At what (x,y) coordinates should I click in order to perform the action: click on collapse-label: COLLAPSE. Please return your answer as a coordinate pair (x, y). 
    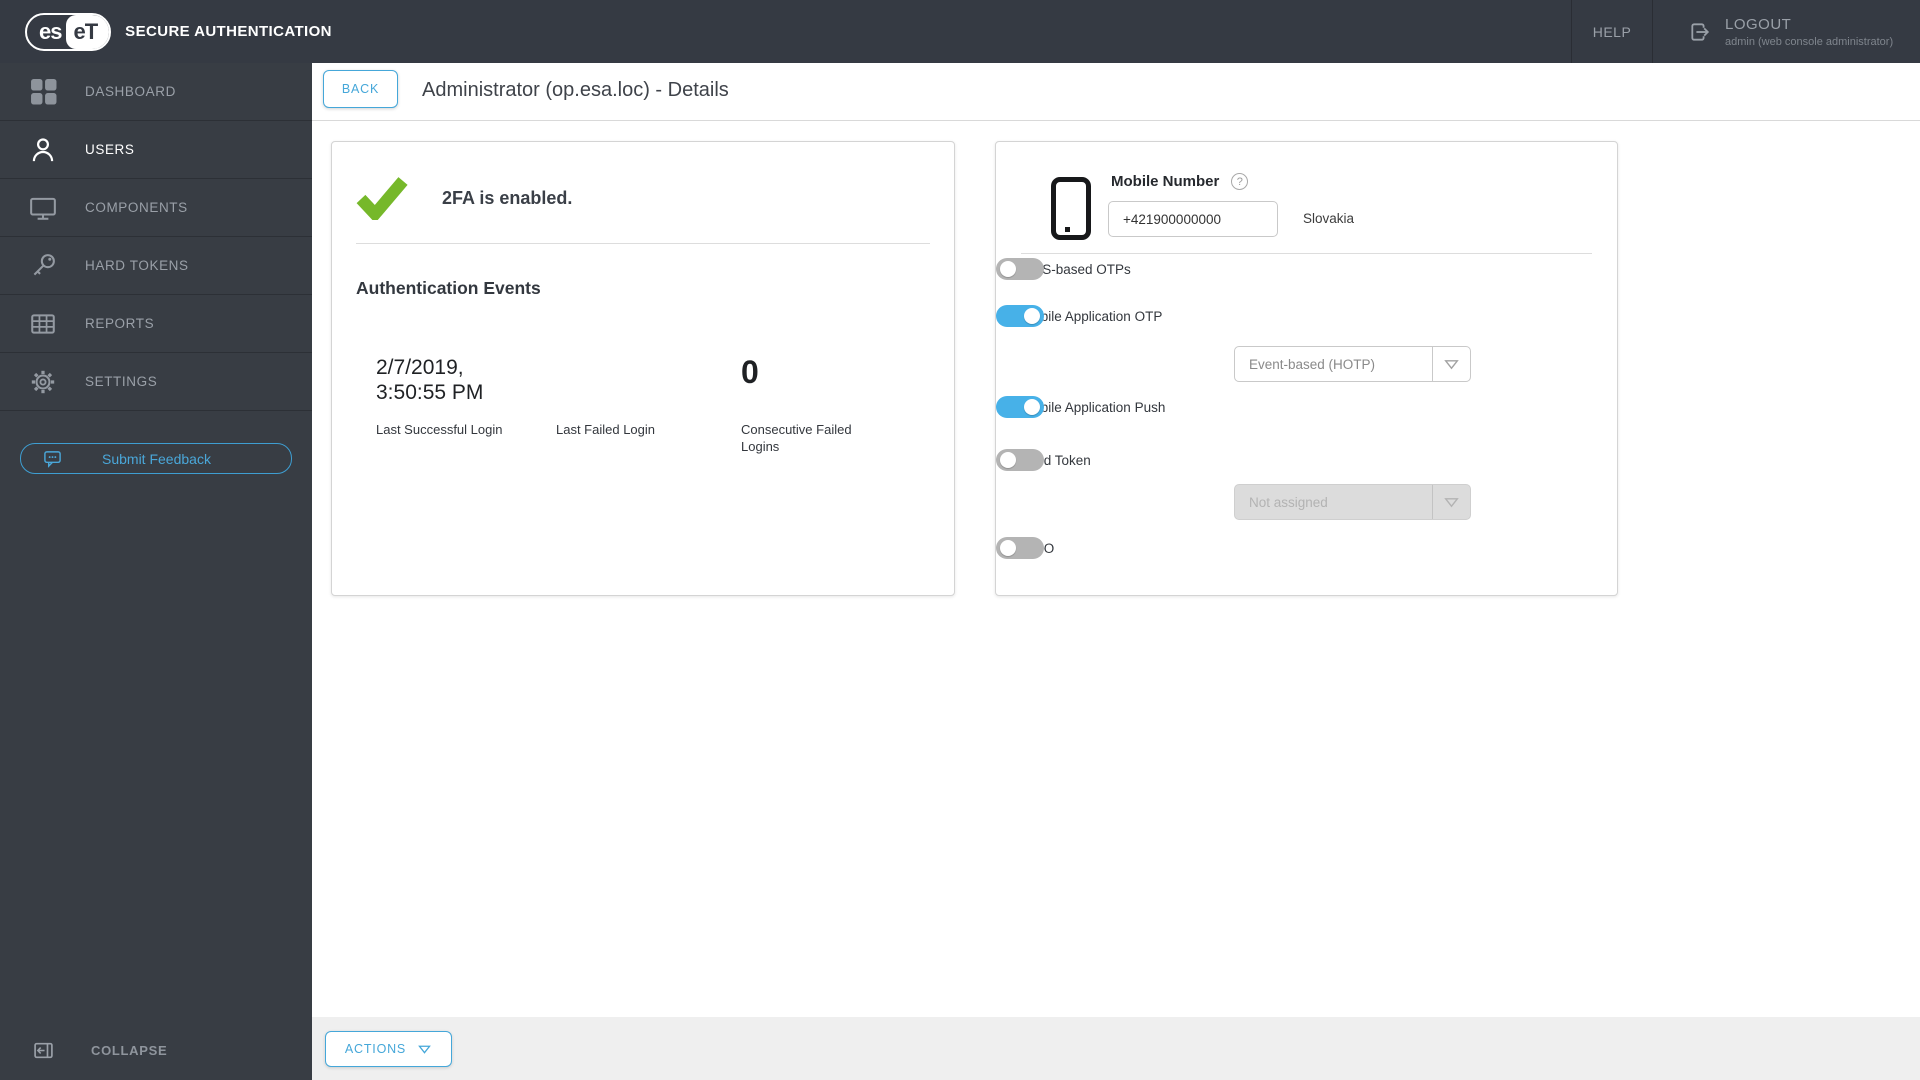
    Looking at the image, I should click on (129, 1050).